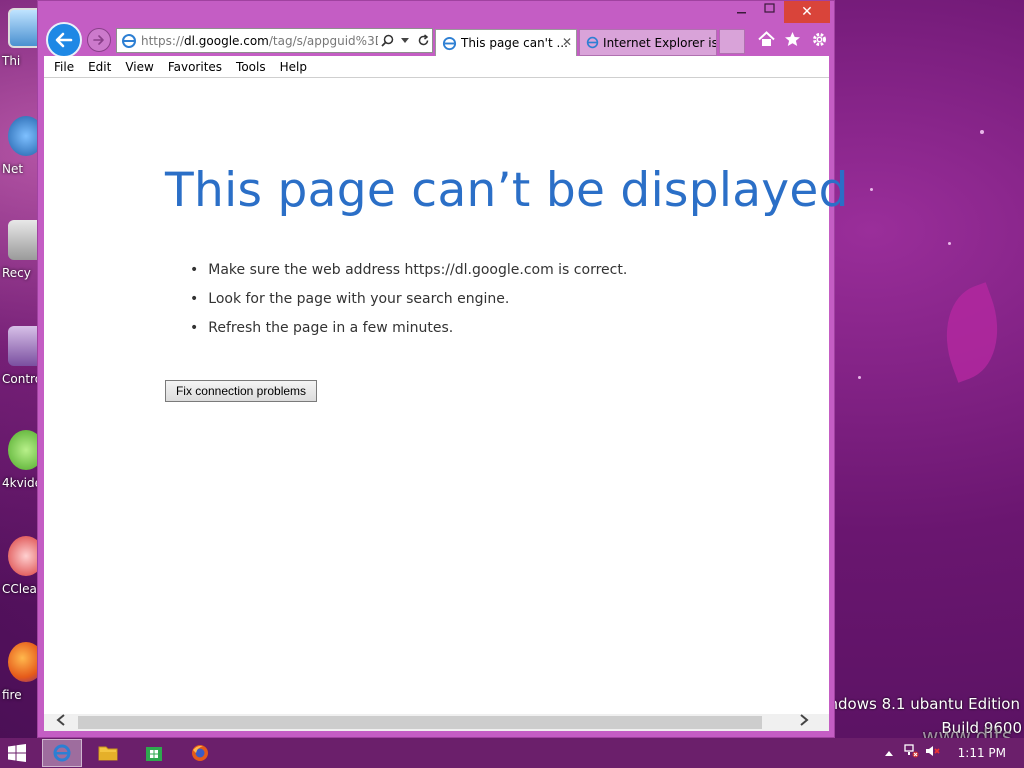 The width and height of the screenshot is (1024, 768). Describe the element at coordinates (60, 720) in the screenshot. I see `chevron-left-icon` at that location.